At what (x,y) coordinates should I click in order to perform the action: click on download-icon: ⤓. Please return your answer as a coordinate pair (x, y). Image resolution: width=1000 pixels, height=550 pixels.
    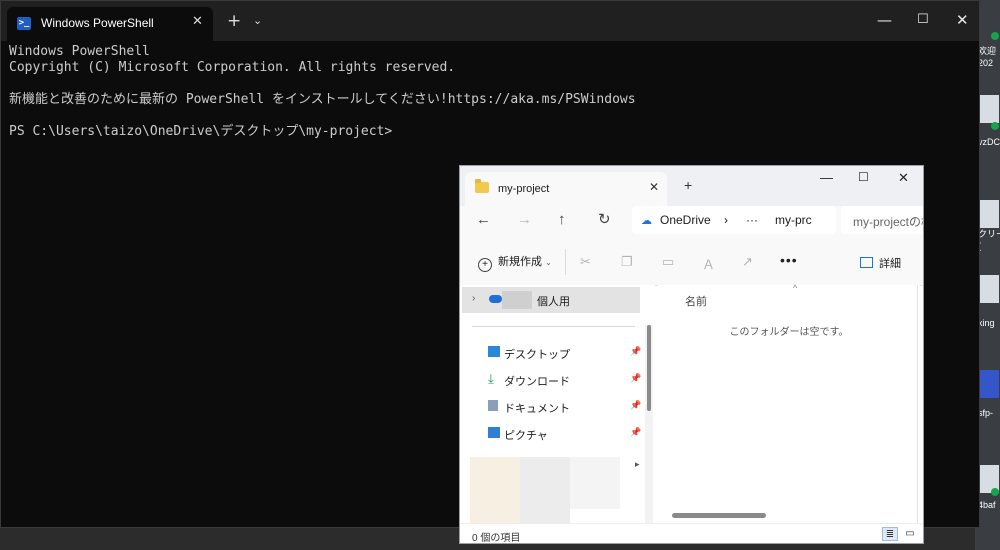
    Looking at the image, I should click on (491, 378).